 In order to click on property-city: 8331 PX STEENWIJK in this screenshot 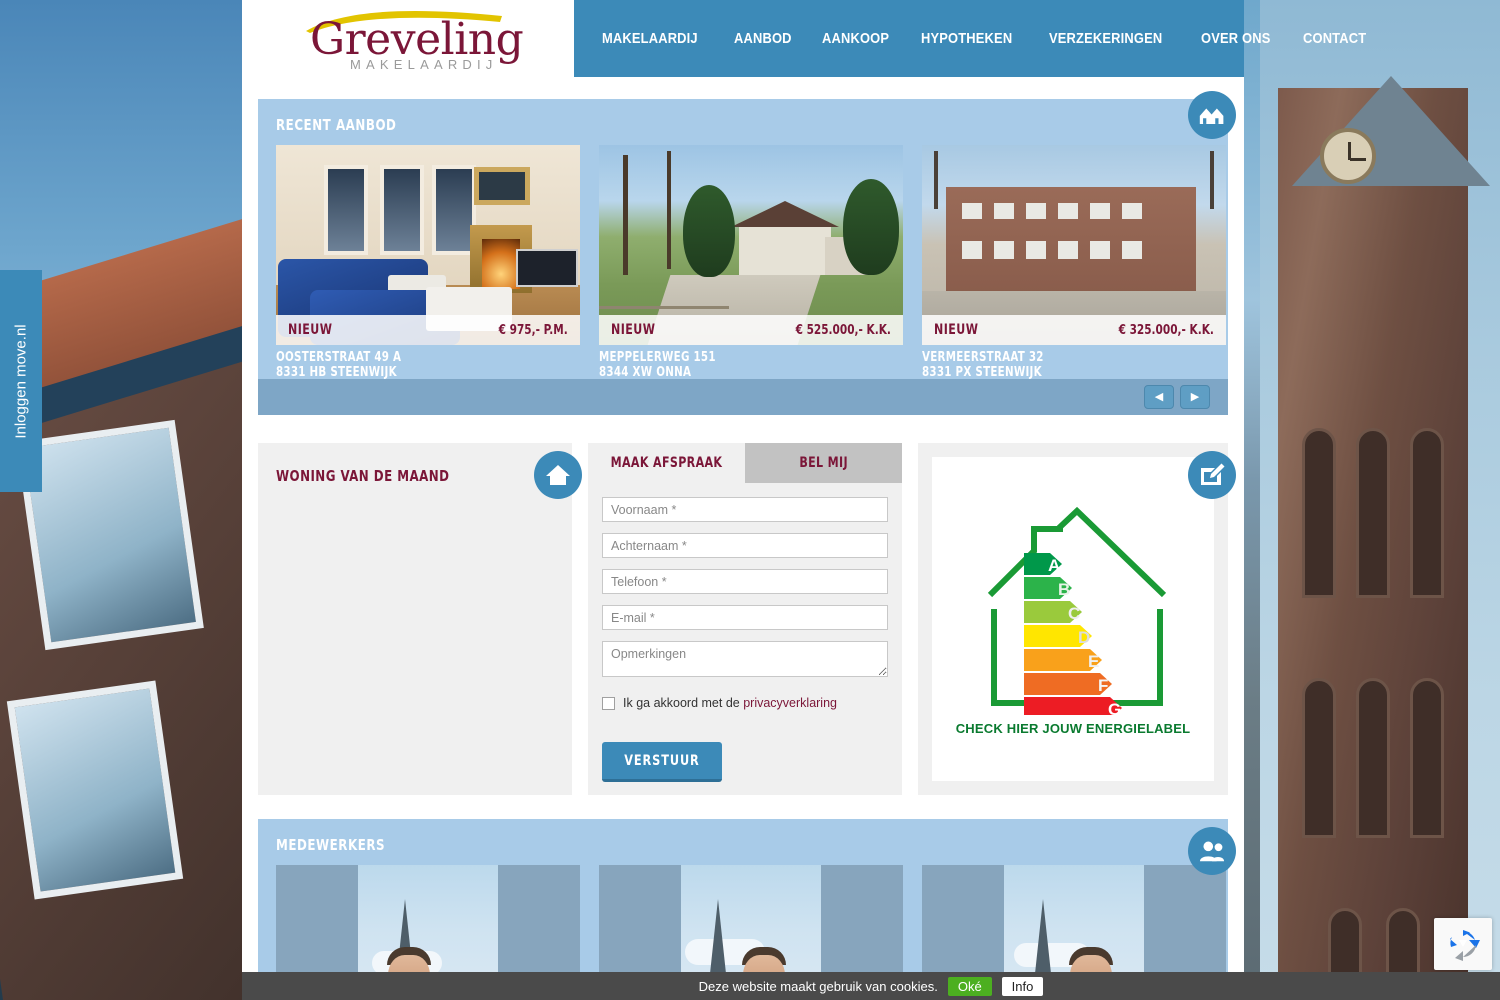, I will do `click(982, 372)`.